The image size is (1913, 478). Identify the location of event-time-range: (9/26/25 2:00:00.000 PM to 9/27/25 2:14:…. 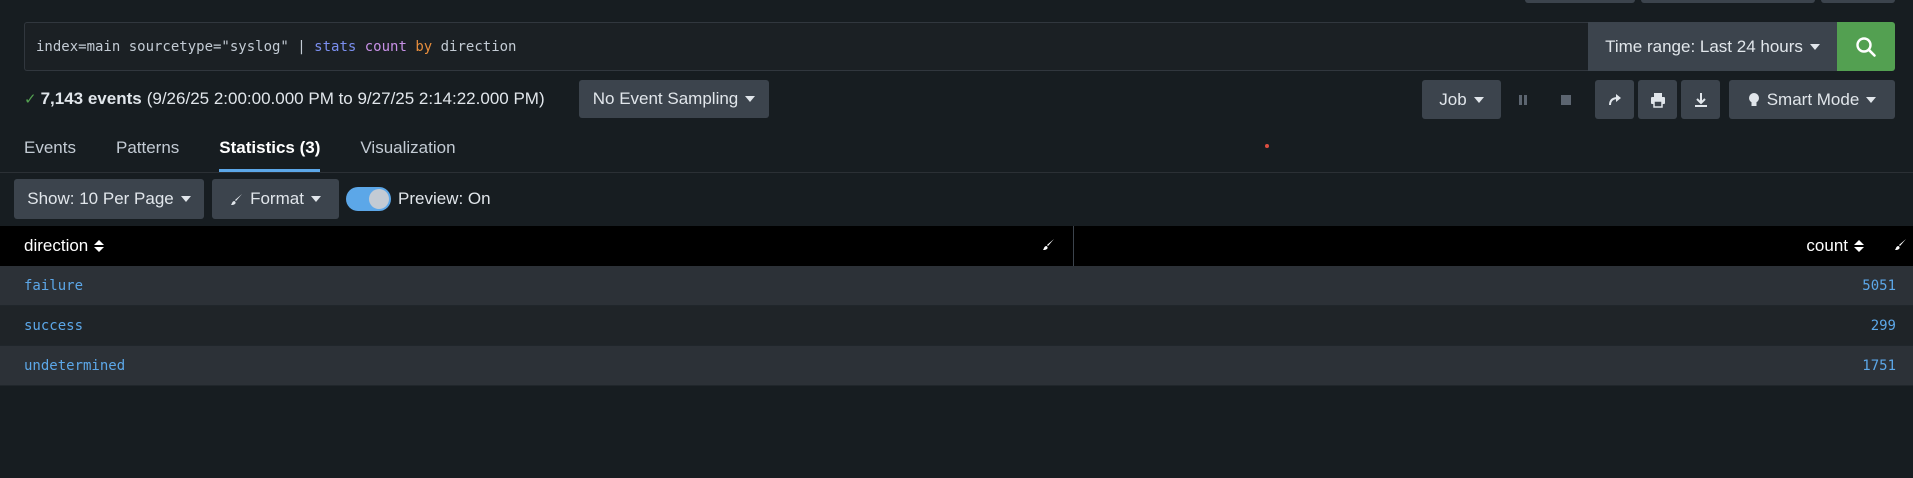
(345, 98).